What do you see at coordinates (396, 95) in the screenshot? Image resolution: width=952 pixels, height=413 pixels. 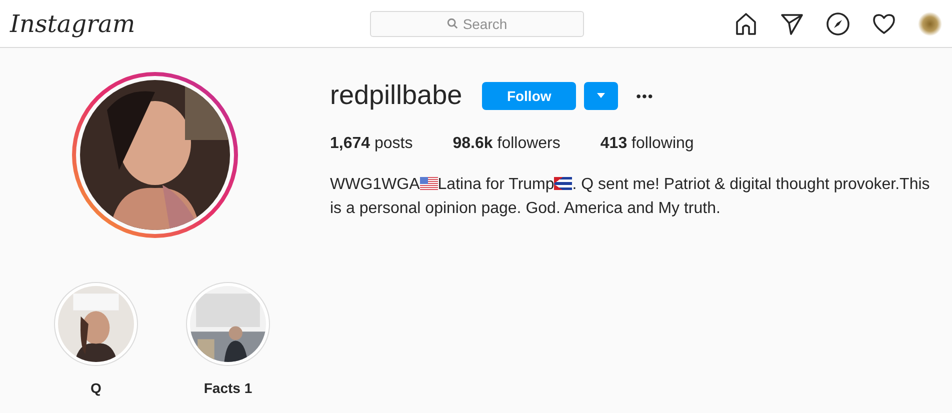 I see `username: redpillbabe` at bounding box center [396, 95].